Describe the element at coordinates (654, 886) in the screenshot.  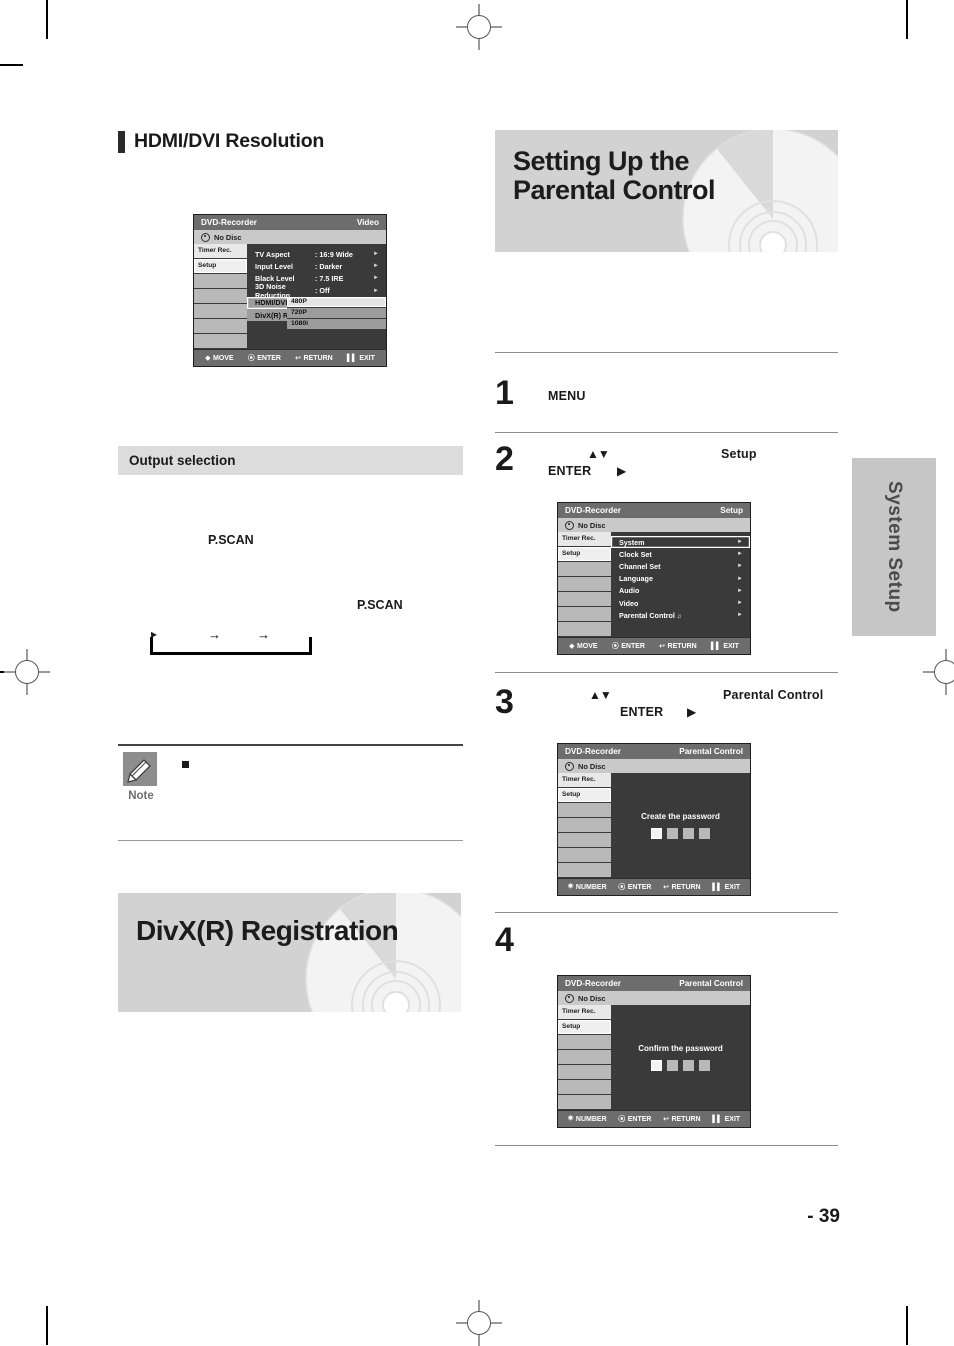
I see `osd-footer: ⎈ NUMBER ⦿ ENTER ↩ RETURN ▌▌ EXIT` at that location.